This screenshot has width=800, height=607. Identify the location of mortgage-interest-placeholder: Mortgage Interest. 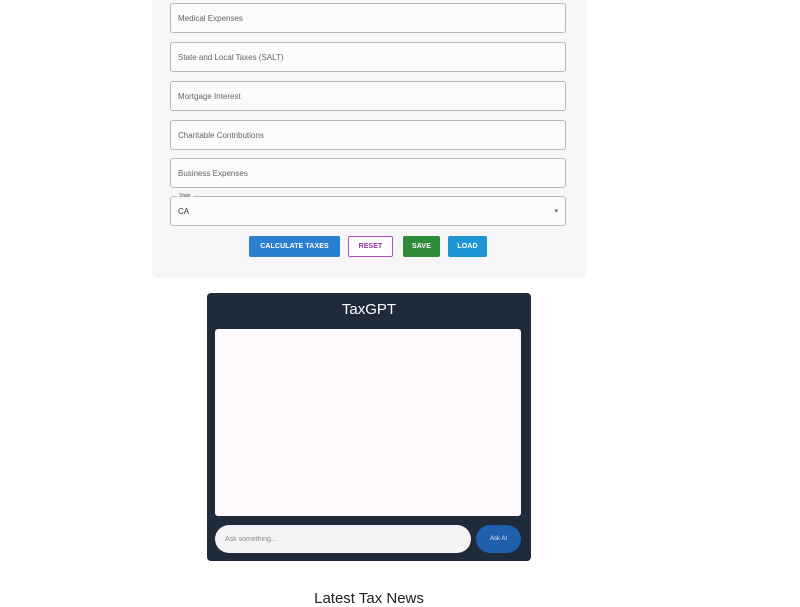
(209, 96).